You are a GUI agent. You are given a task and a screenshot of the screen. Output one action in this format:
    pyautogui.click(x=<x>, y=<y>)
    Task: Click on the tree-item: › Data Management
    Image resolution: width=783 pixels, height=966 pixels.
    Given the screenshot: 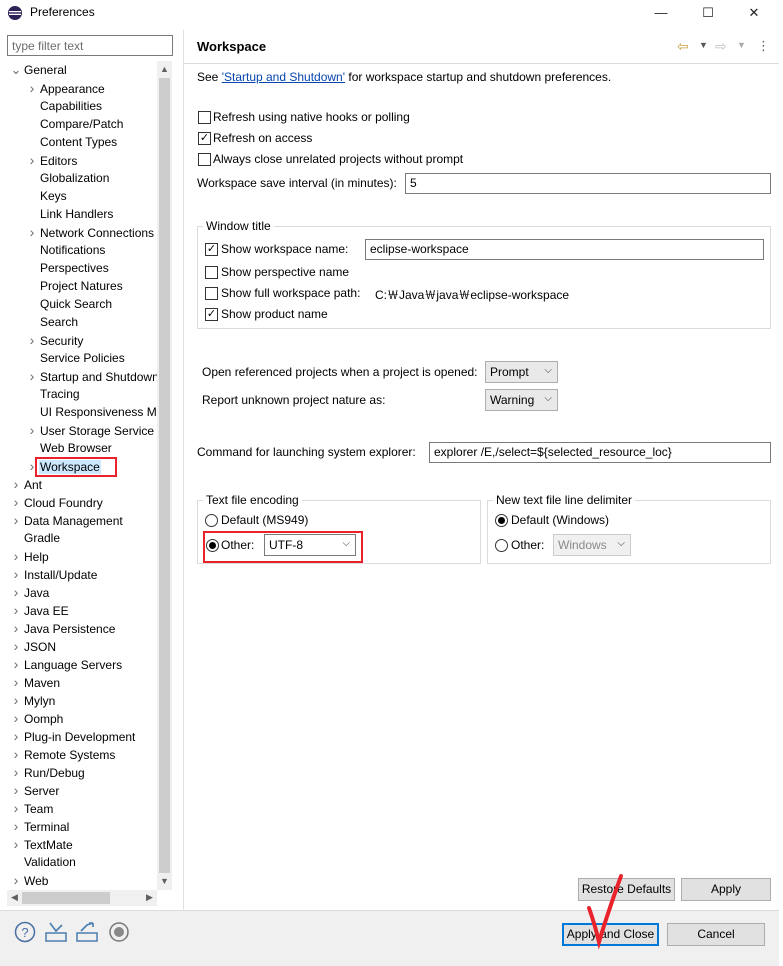 What is the action you would take?
    pyautogui.click(x=66, y=520)
    